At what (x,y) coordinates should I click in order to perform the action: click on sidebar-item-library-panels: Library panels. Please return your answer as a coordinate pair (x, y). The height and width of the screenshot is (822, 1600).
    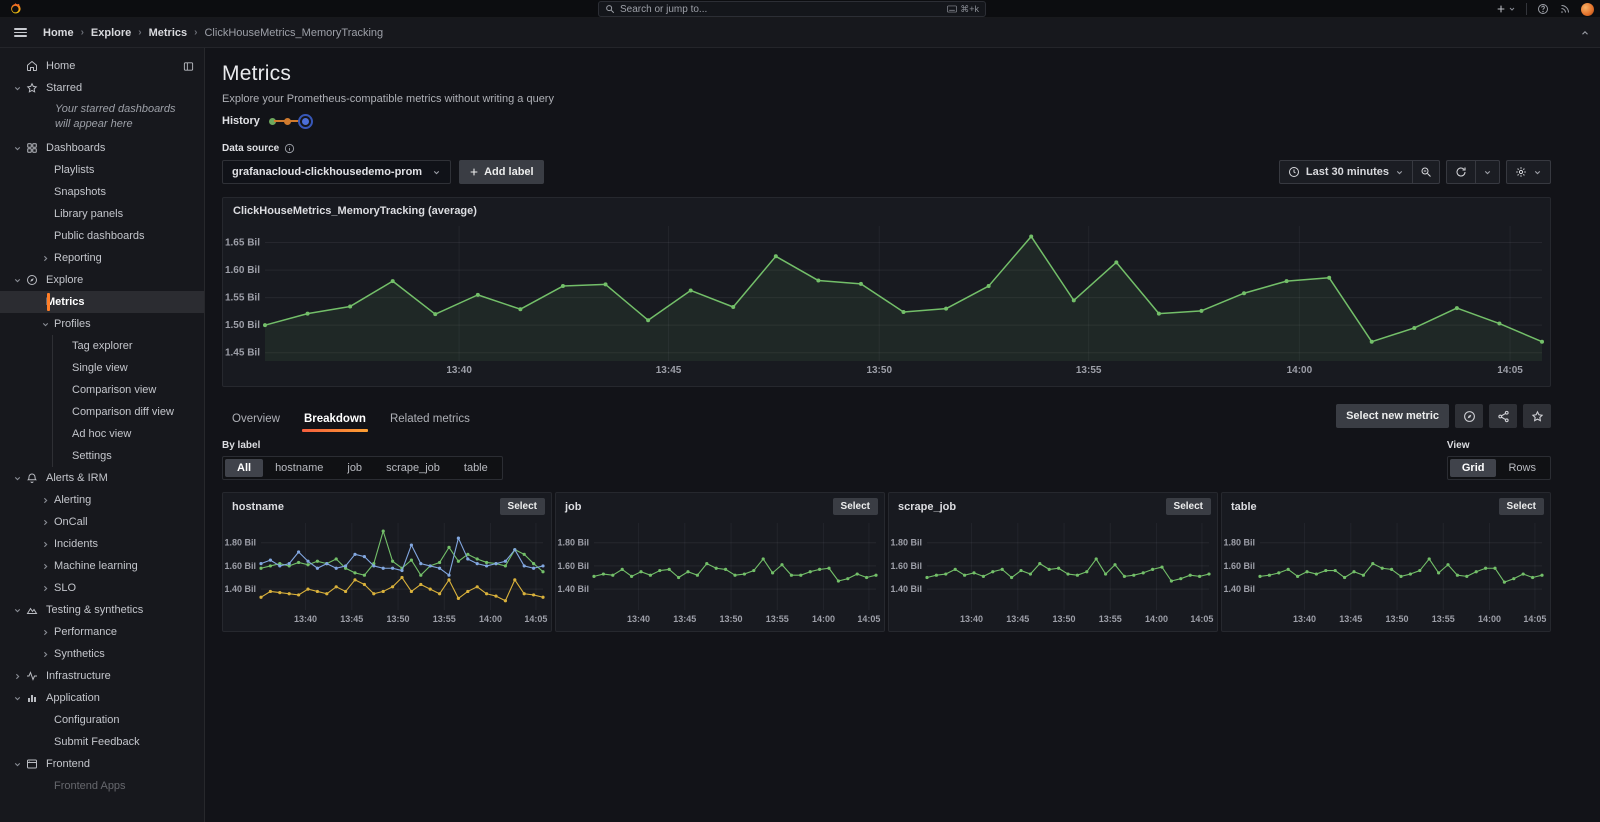
    Looking at the image, I should click on (102, 214).